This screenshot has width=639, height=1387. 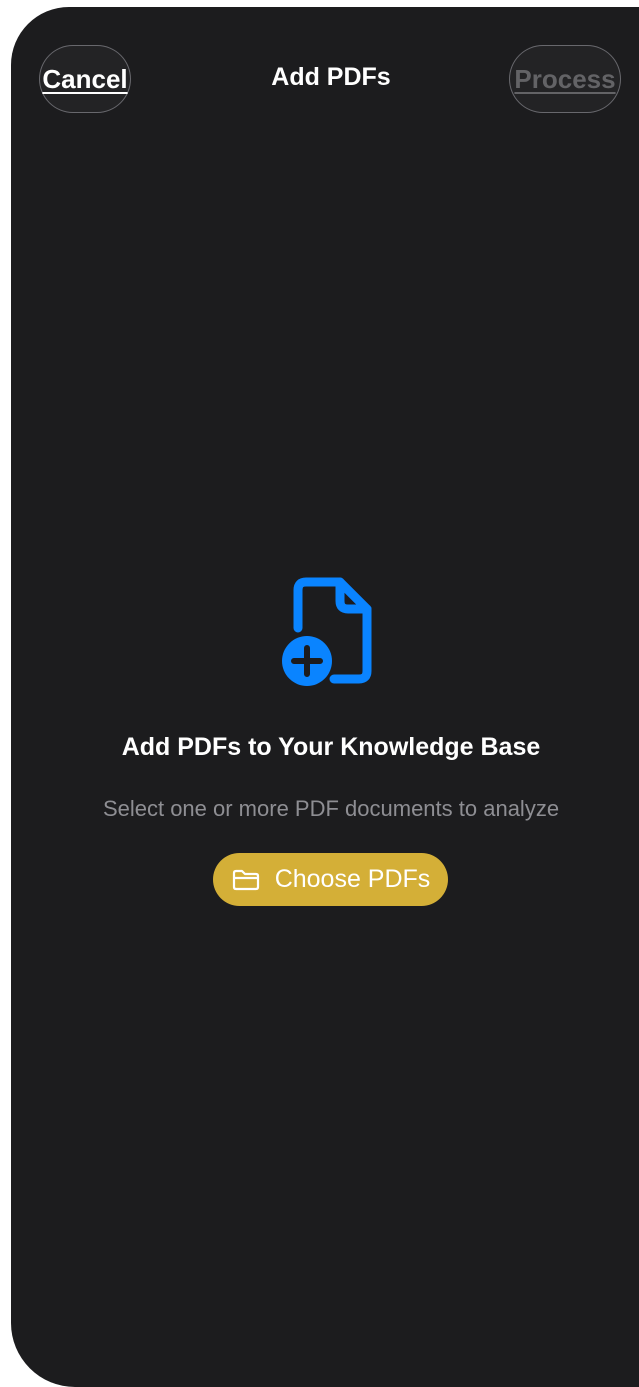 I want to click on document-add-icon, so click(x=327, y=631).